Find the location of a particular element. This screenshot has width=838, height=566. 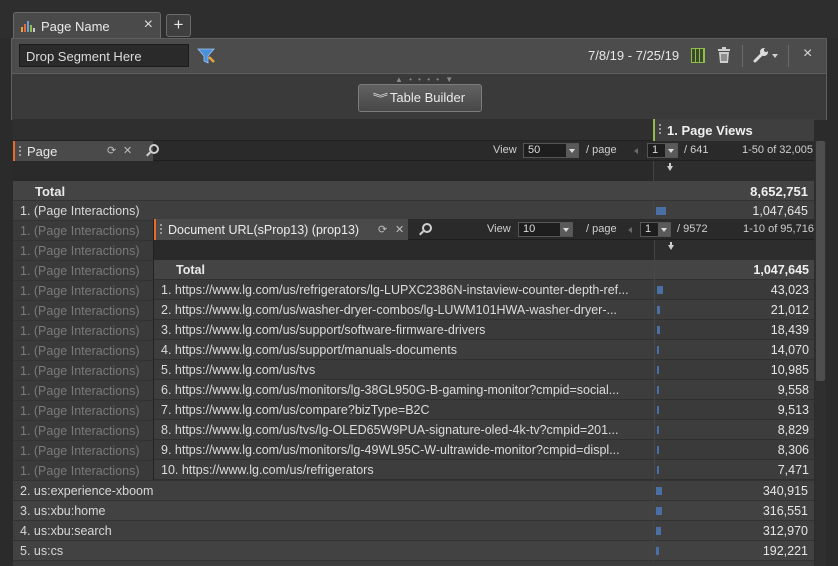

tab-bar: Page Name × + is located at coordinates (419, 19).